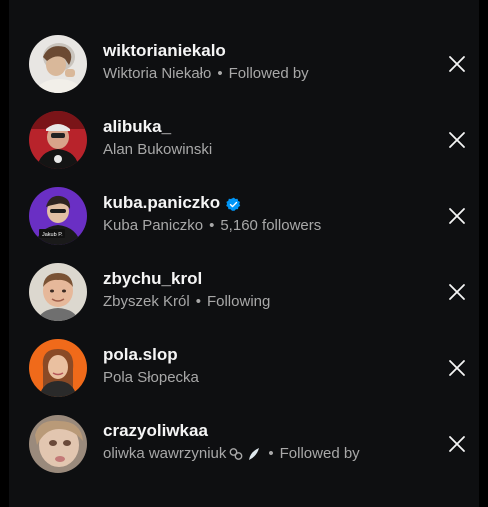 This screenshot has height=507, width=488. I want to click on avatar-image-oliwka, so click(58, 444).